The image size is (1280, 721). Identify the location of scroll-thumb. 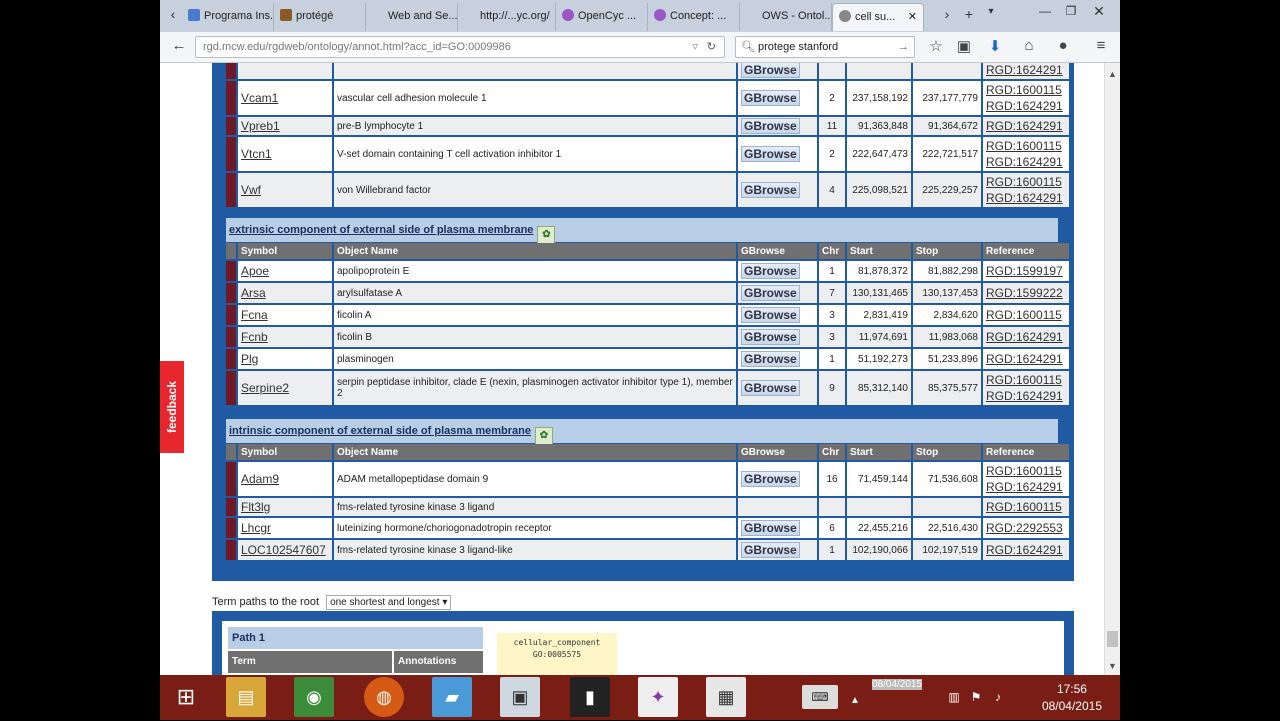
(1112, 639).